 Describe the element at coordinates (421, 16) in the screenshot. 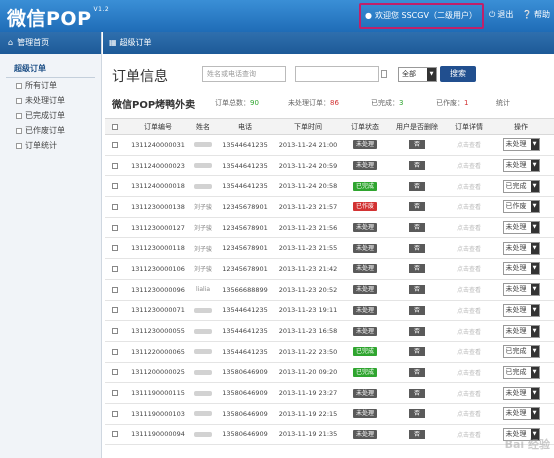

I see `welcome-user-box: ● 欢迎您 SSCGV（二级用户）` at that location.